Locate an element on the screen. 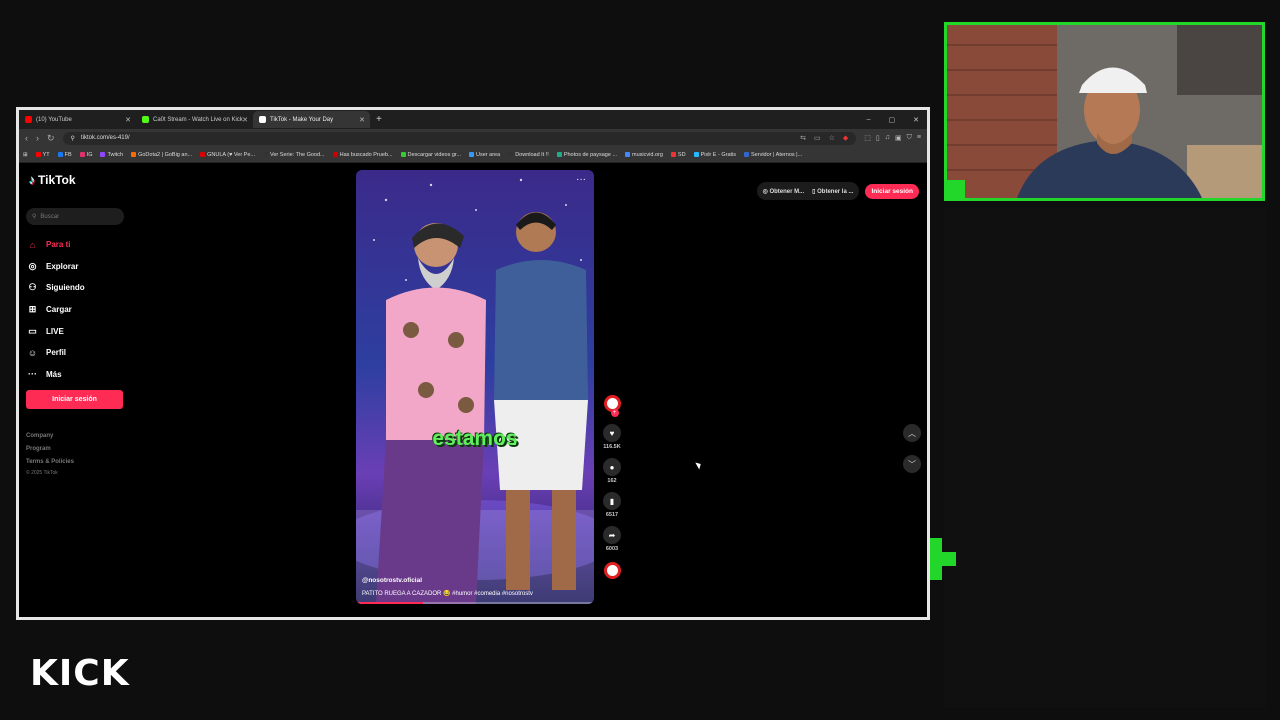 This screenshot has height=720, width=1280. footer-link-terms: Terms & Policies is located at coordinates (50, 462).